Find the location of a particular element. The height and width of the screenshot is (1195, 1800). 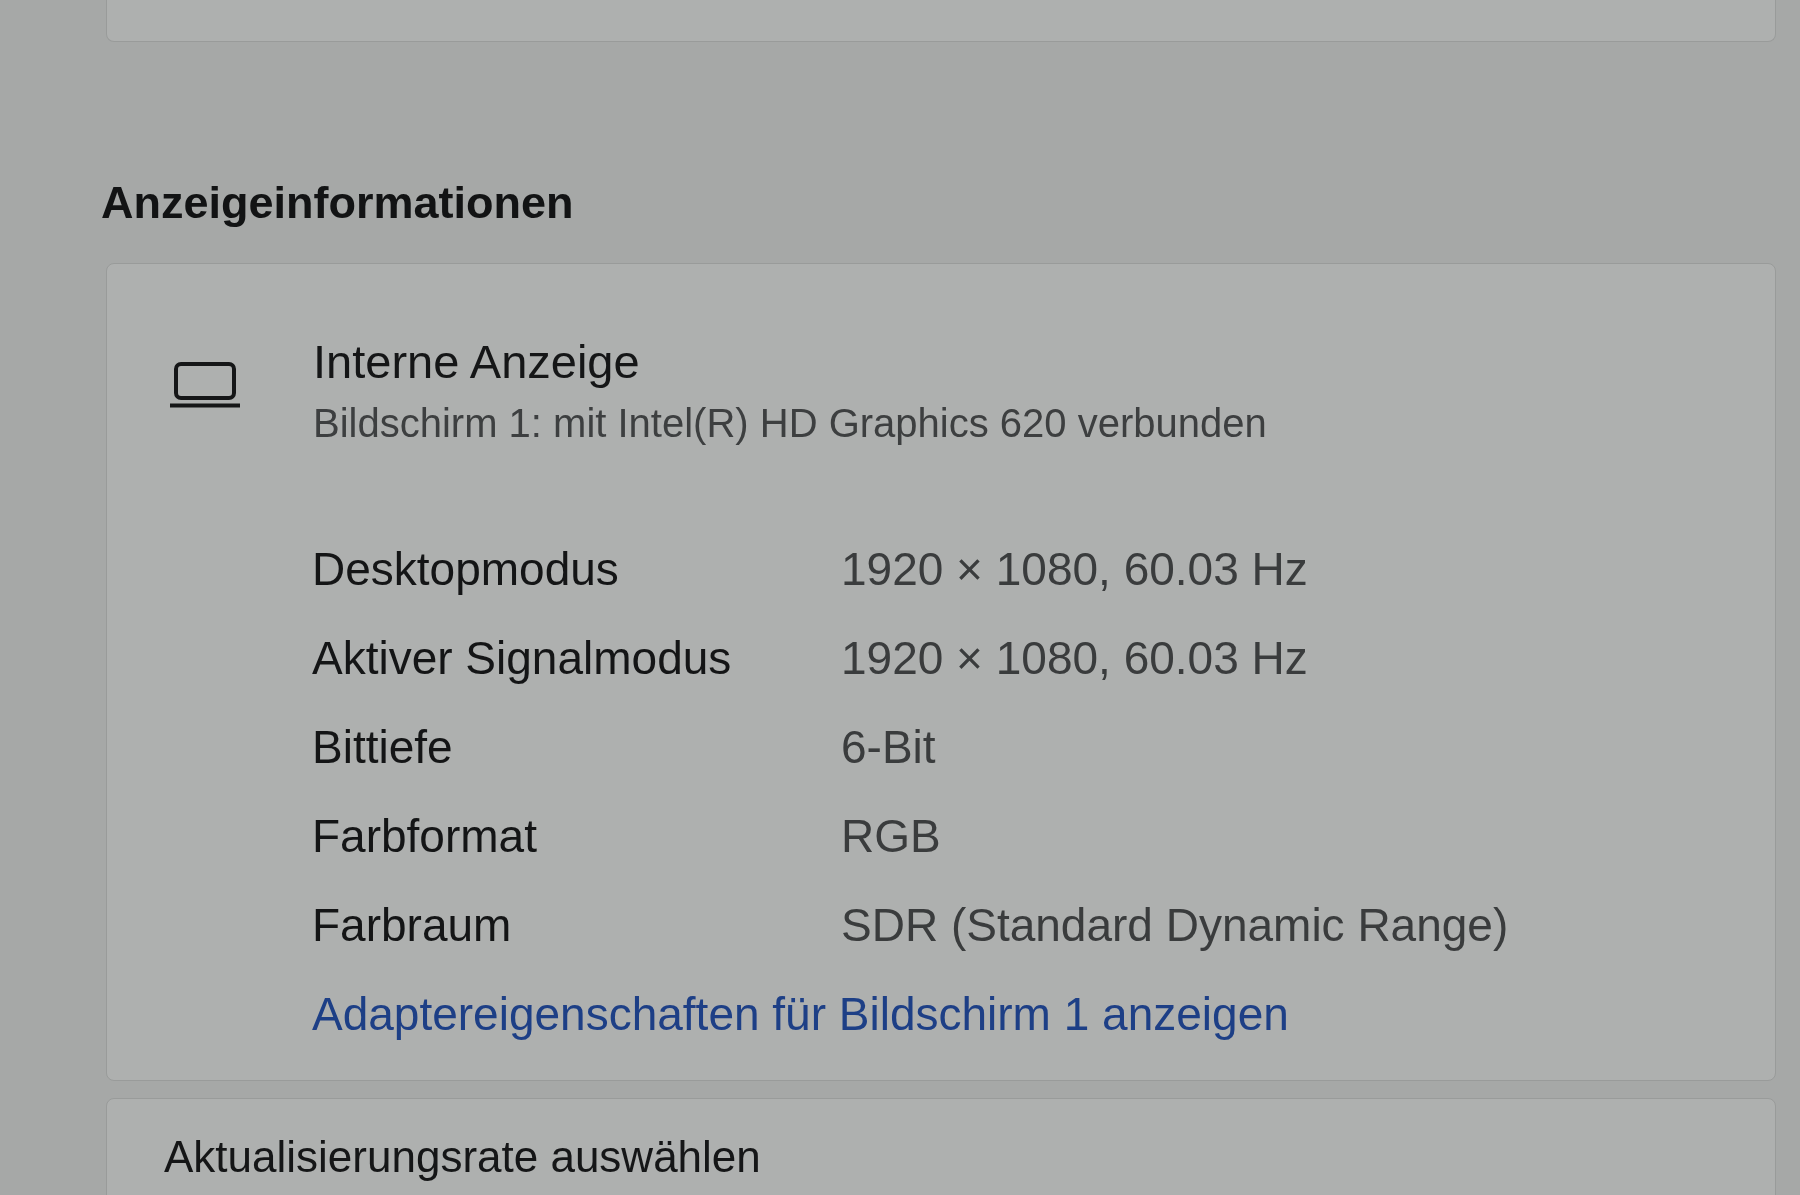

display-description: Bildschirm 1: mit Intel(R) HD Graphics 620 verbunden is located at coordinates (790, 423).